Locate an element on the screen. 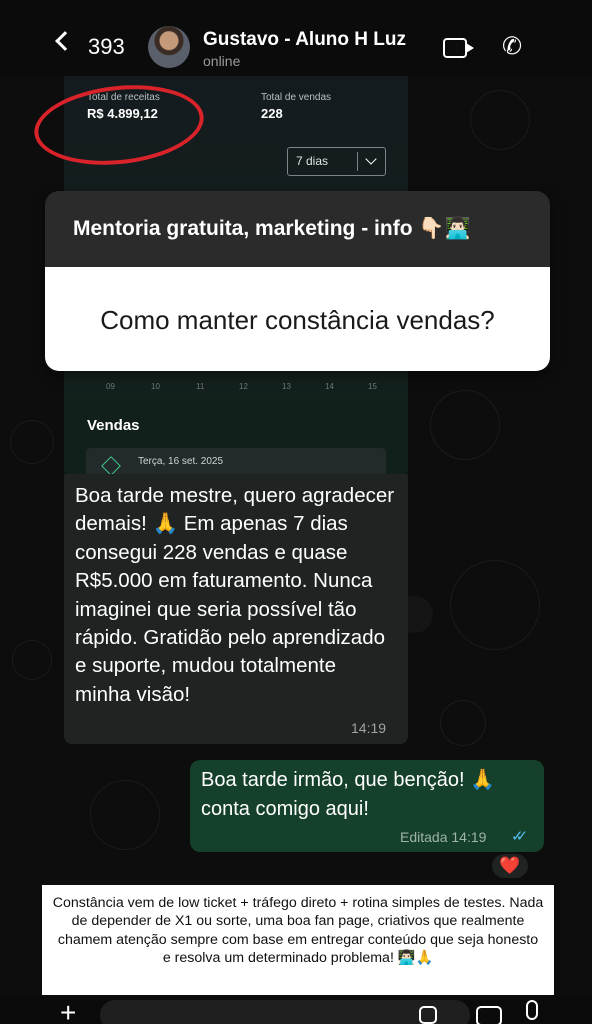  plus-icon: + is located at coordinates (68, 1011).